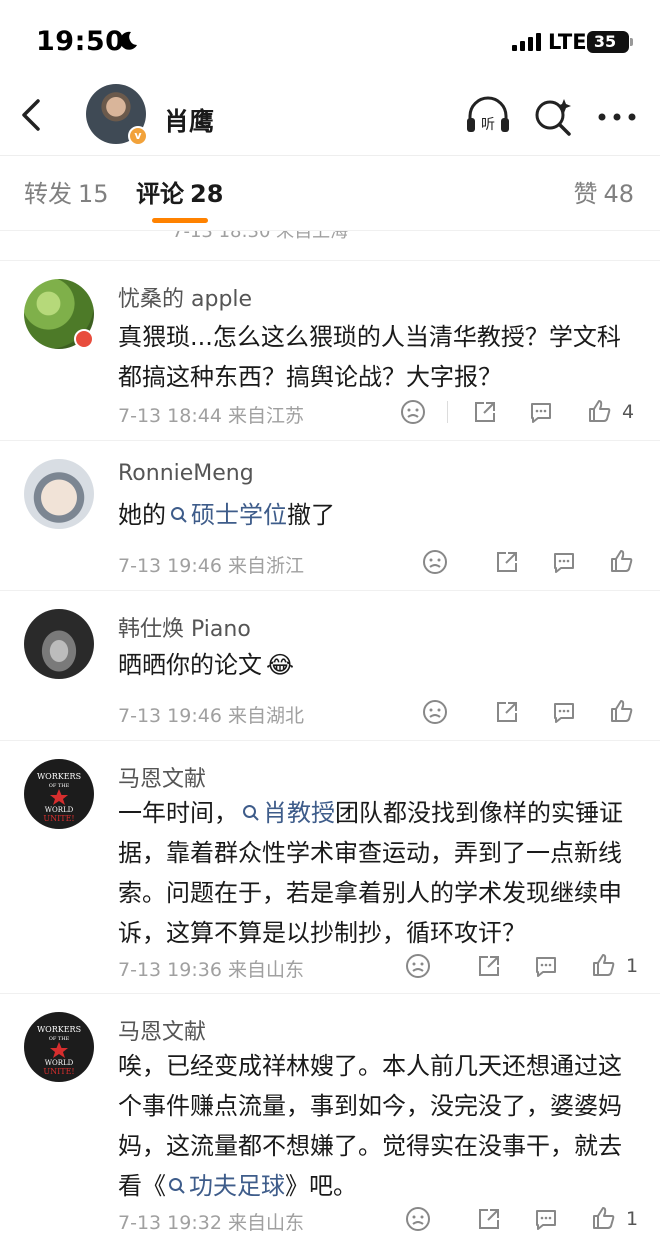  I want to click on tab-like-count: 48, so click(618, 194).